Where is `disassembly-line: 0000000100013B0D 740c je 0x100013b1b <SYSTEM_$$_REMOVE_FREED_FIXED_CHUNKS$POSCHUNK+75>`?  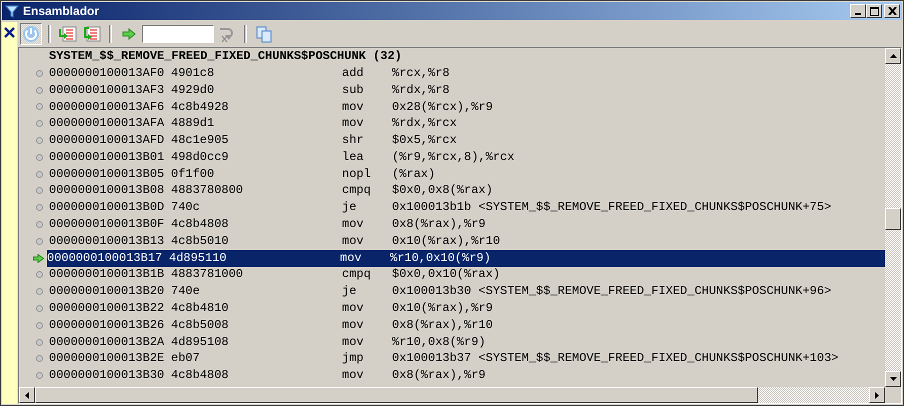
disassembly-line: 0000000100013B0D 740c je 0x100013b1b <SYSTEM_$$_REMOVE_FREED_FIXED_CHUNKS$POSCHUNK+75> is located at coordinates (467, 207).